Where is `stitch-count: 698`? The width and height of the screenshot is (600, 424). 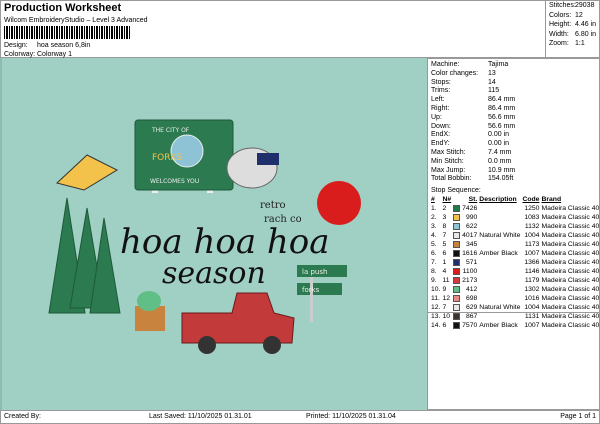 stitch-count: 698 is located at coordinates (471, 298).